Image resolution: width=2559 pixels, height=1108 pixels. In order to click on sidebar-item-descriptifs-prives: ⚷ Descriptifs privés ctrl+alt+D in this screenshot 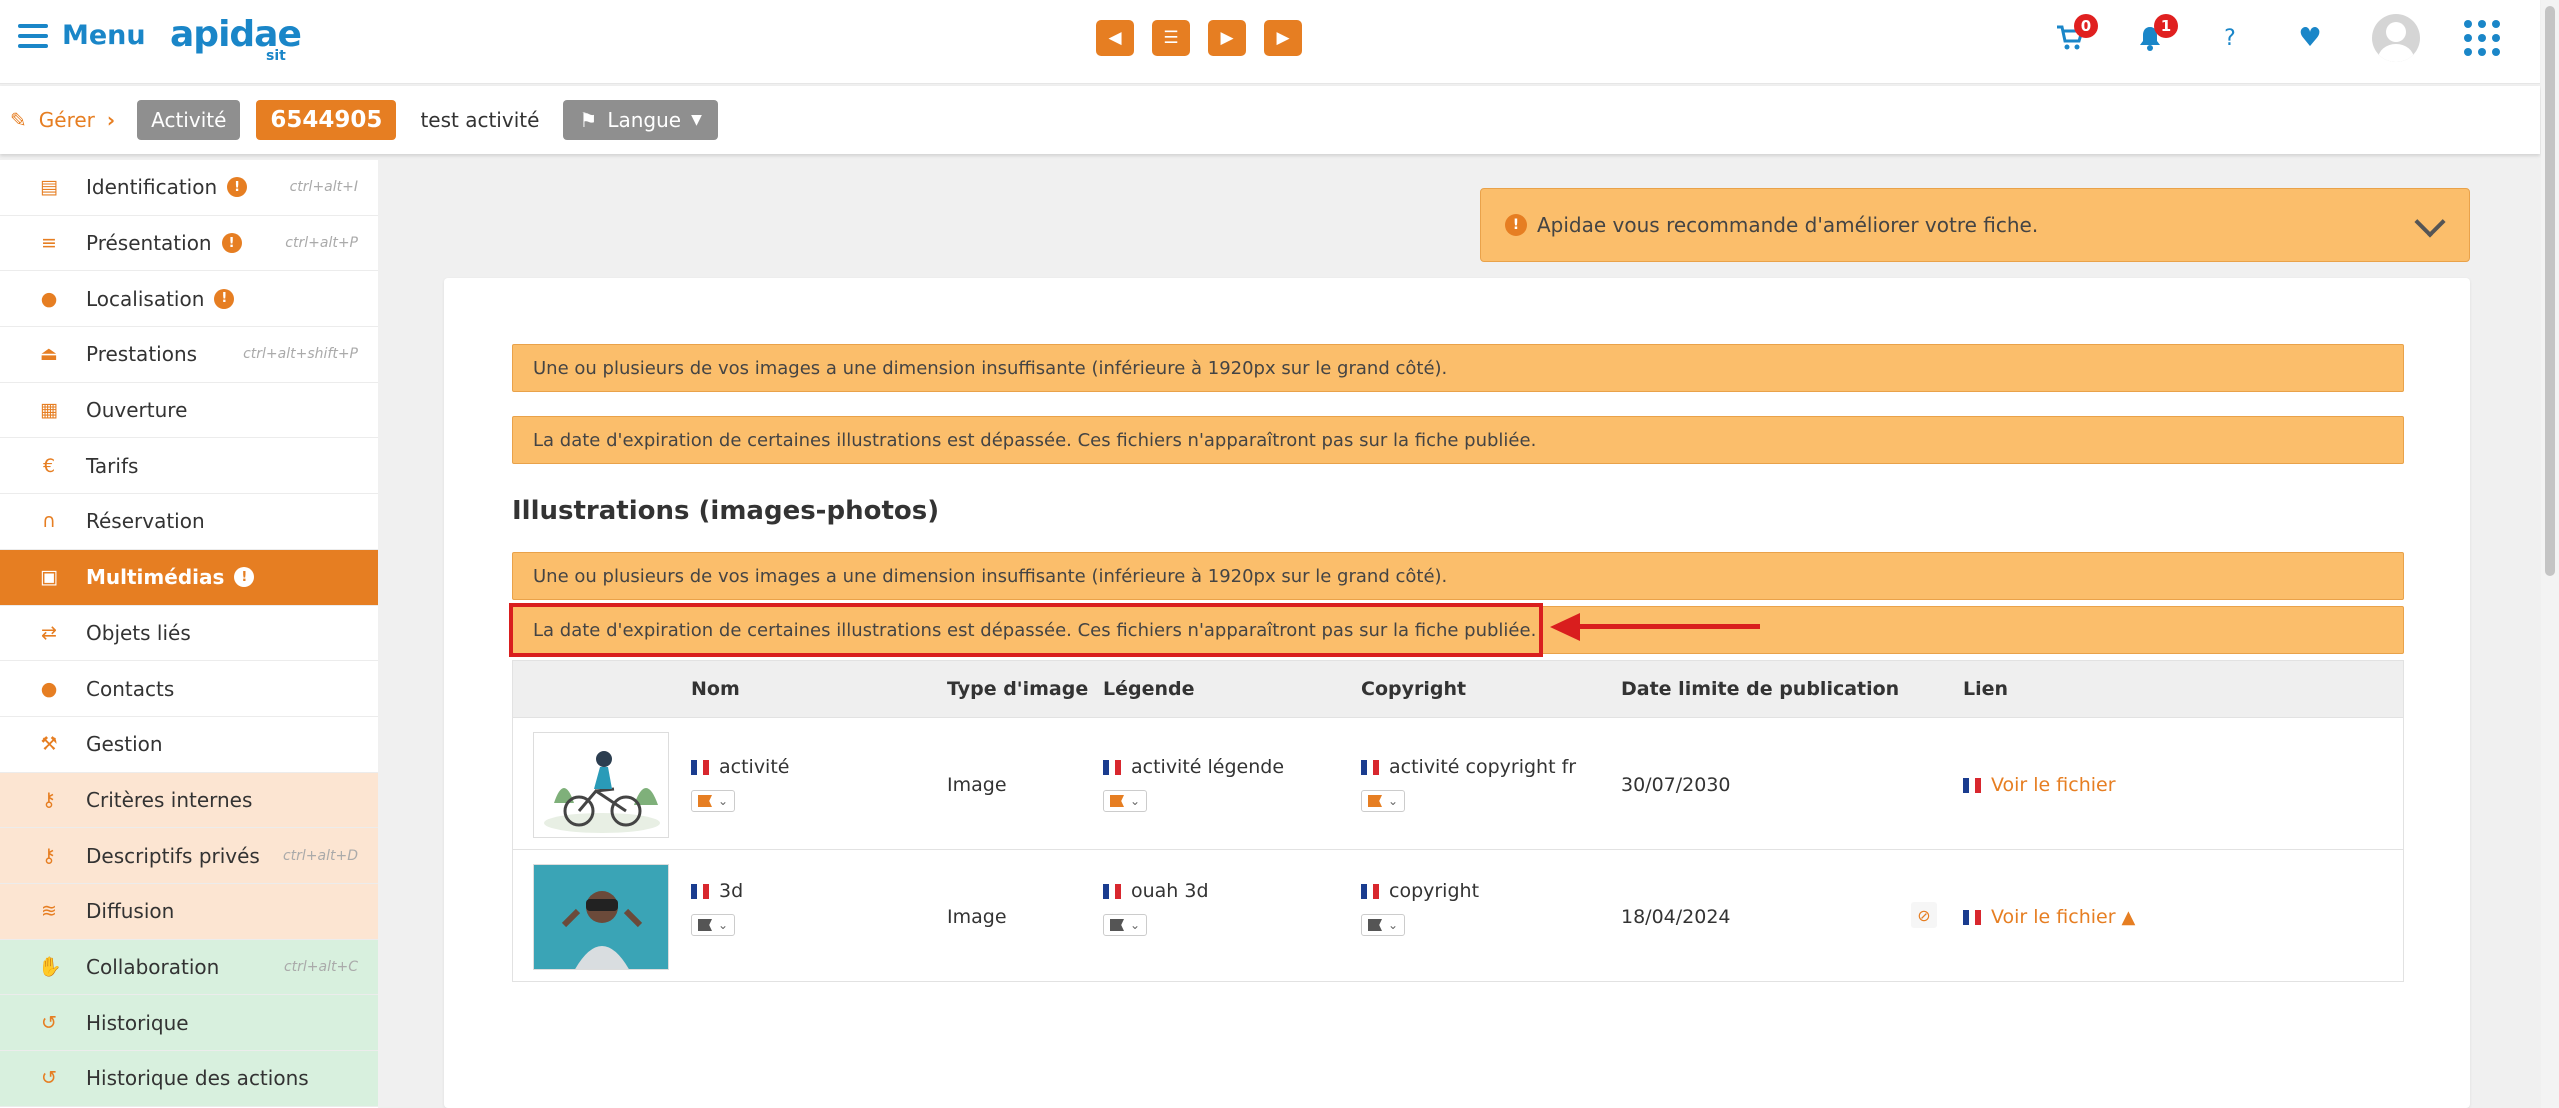, I will do `click(189, 856)`.